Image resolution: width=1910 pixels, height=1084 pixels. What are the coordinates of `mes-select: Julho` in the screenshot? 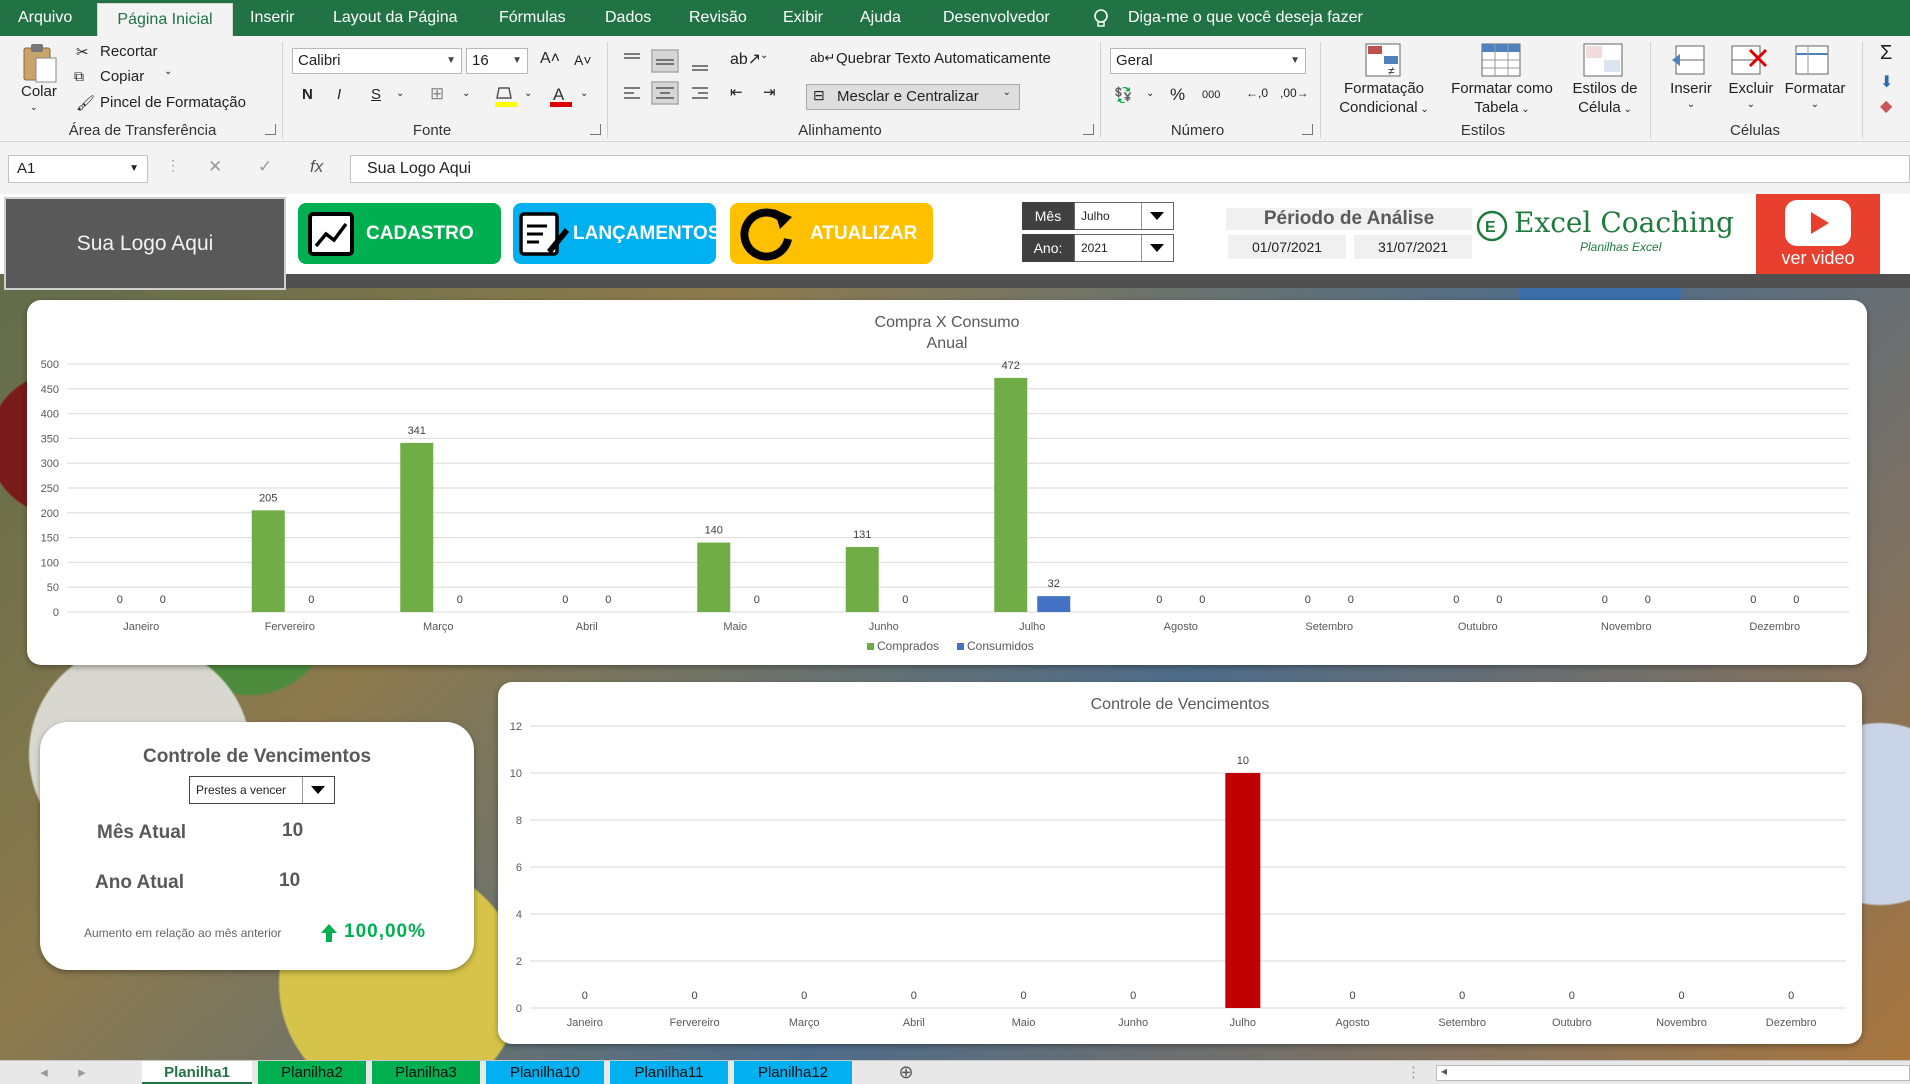 It's located at (1124, 216).